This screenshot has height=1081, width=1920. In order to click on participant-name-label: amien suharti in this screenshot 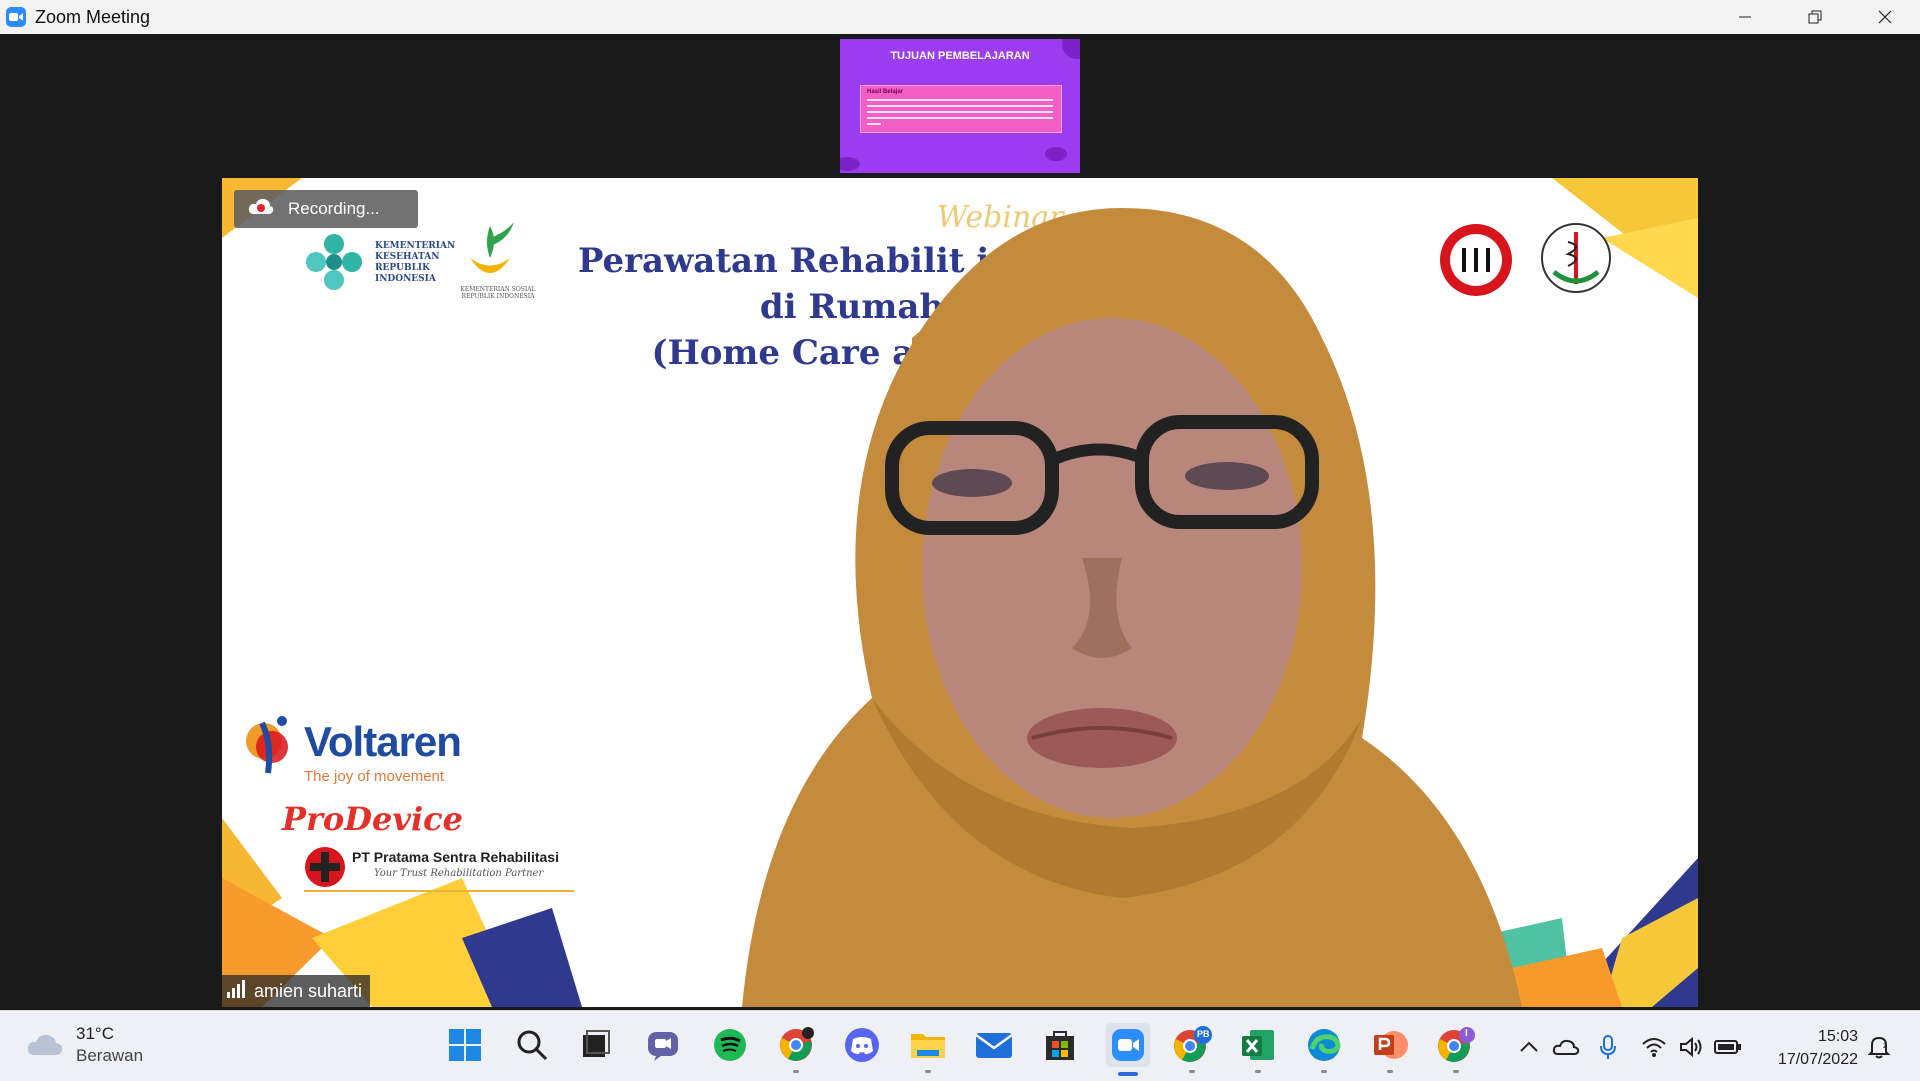, I will do `click(296, 991)`.